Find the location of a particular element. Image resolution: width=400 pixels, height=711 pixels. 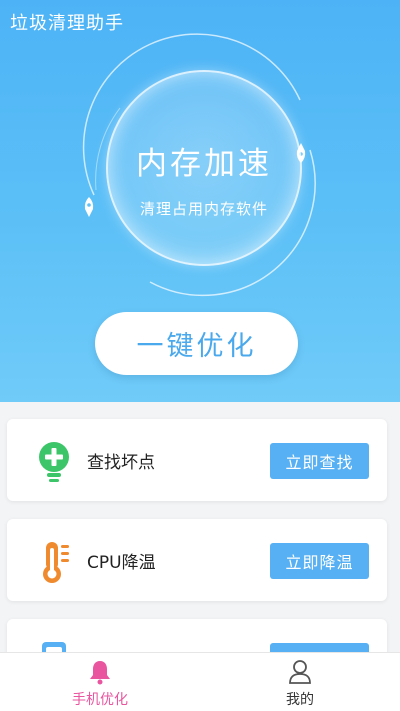

tab-label: 我的 is located at coordinates (300, 700).